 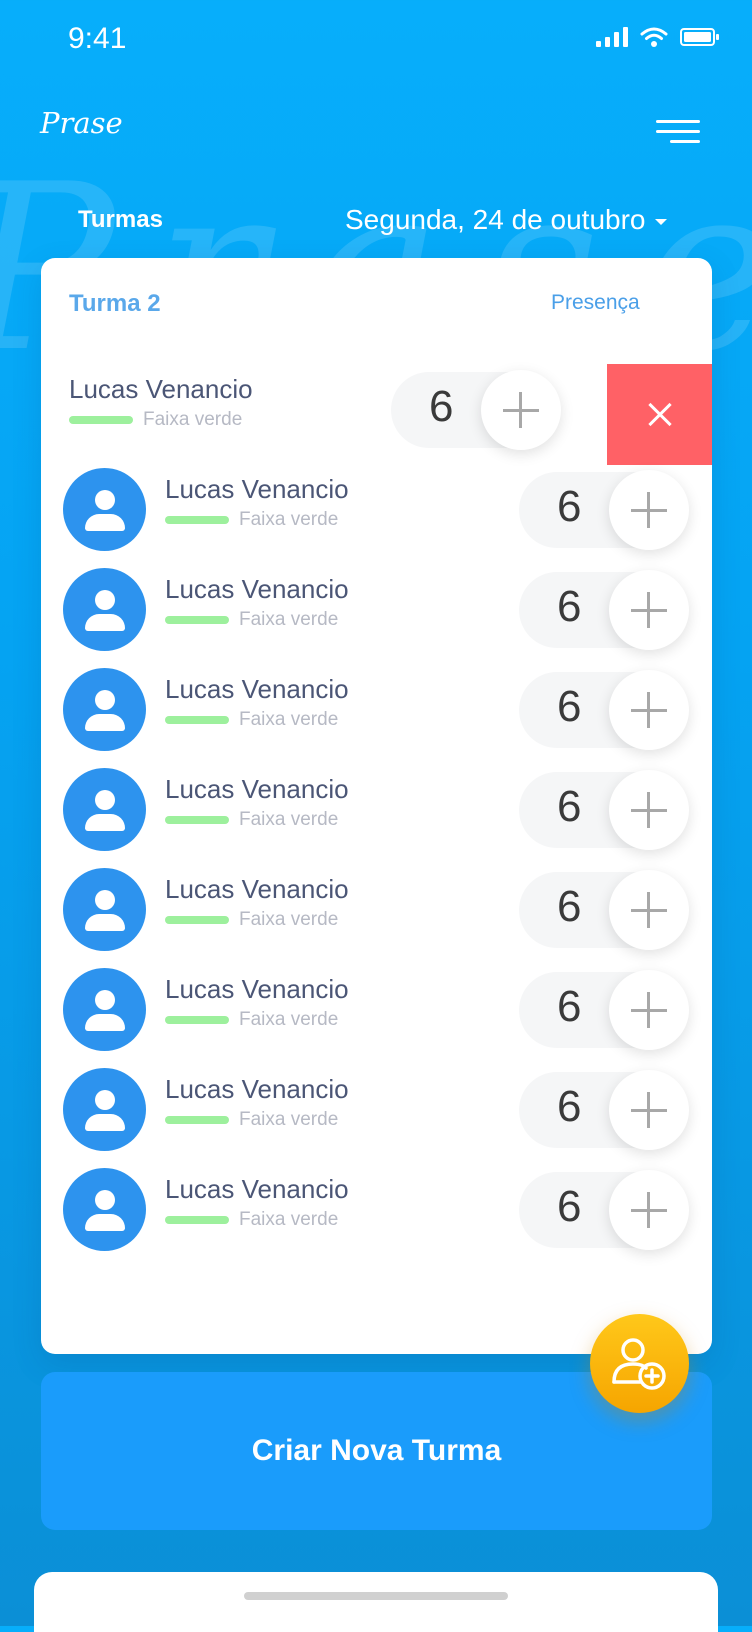 I want to click on status-bar: 9:41, so click(x=376, y=40).